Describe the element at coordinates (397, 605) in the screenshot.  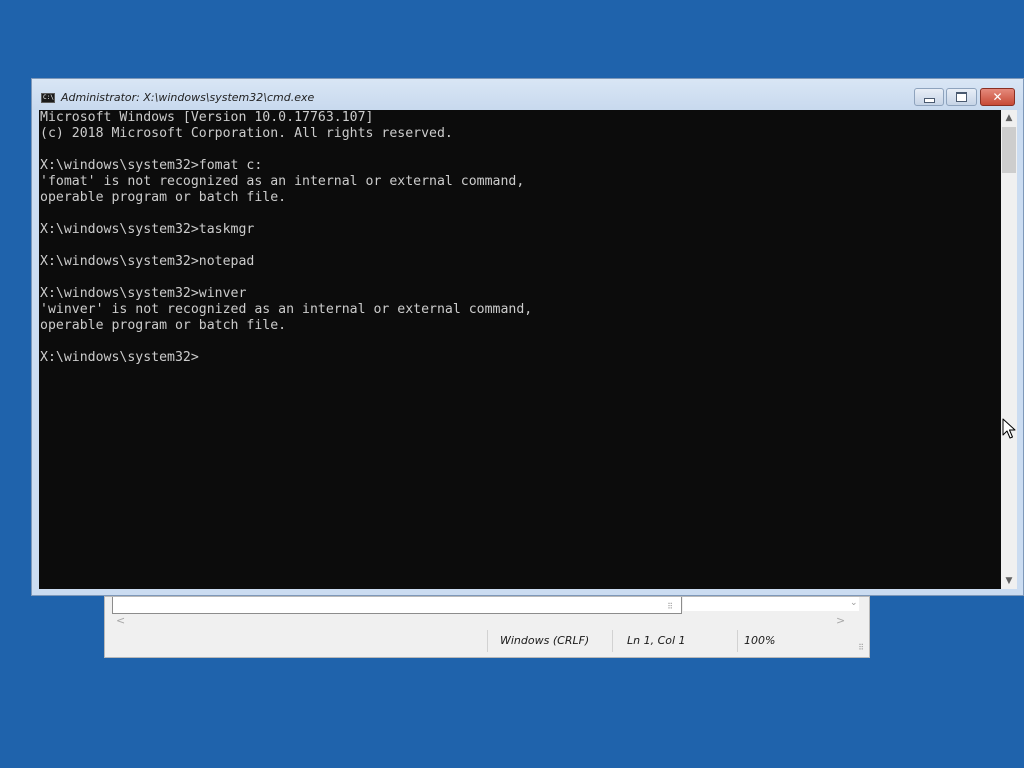
I see `notepad-text-area: ⠿` at that location.